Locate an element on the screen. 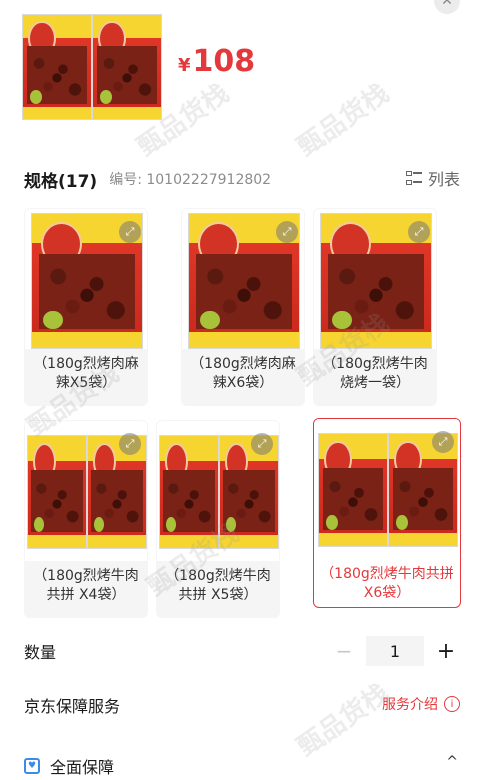  price-amount: 108 is located at coordinates (224, 61).